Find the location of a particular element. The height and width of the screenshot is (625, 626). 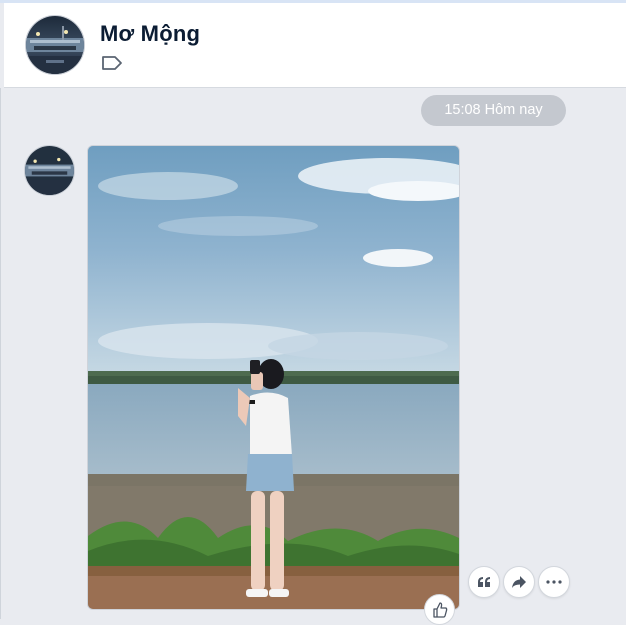

reaction-button is located at coordinates (439, 609).